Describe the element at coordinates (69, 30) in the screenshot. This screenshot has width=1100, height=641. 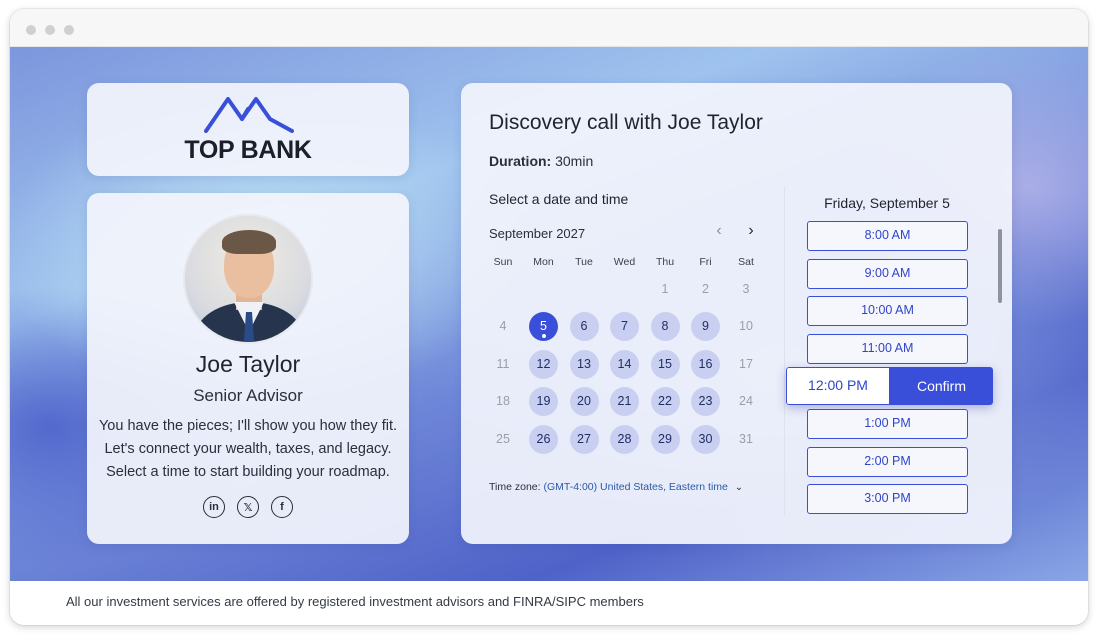
I see `window-dot-maximize` at that location.